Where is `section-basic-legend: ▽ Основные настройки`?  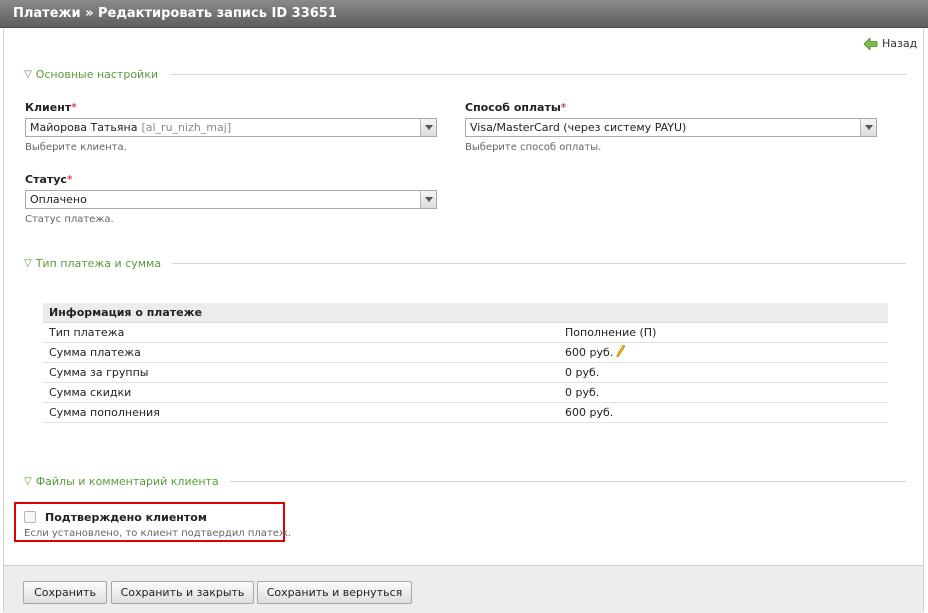
section-basic-legend: ▽ Основные настройки is located at coordinates (91, 74).